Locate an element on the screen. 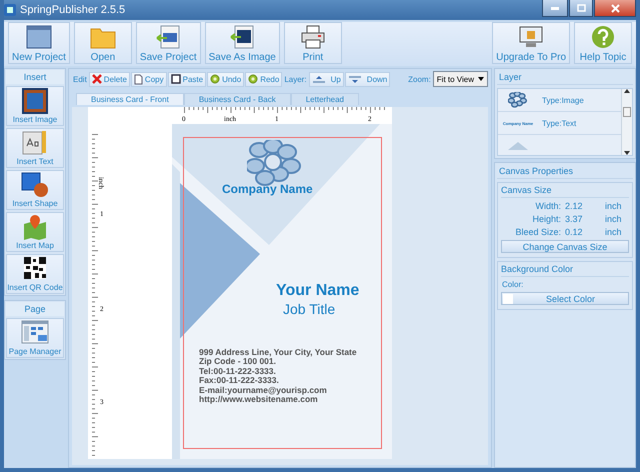 The height and width of the screenshot is (472, 640). edit-button: Copy is located at coordinates (148, 79).